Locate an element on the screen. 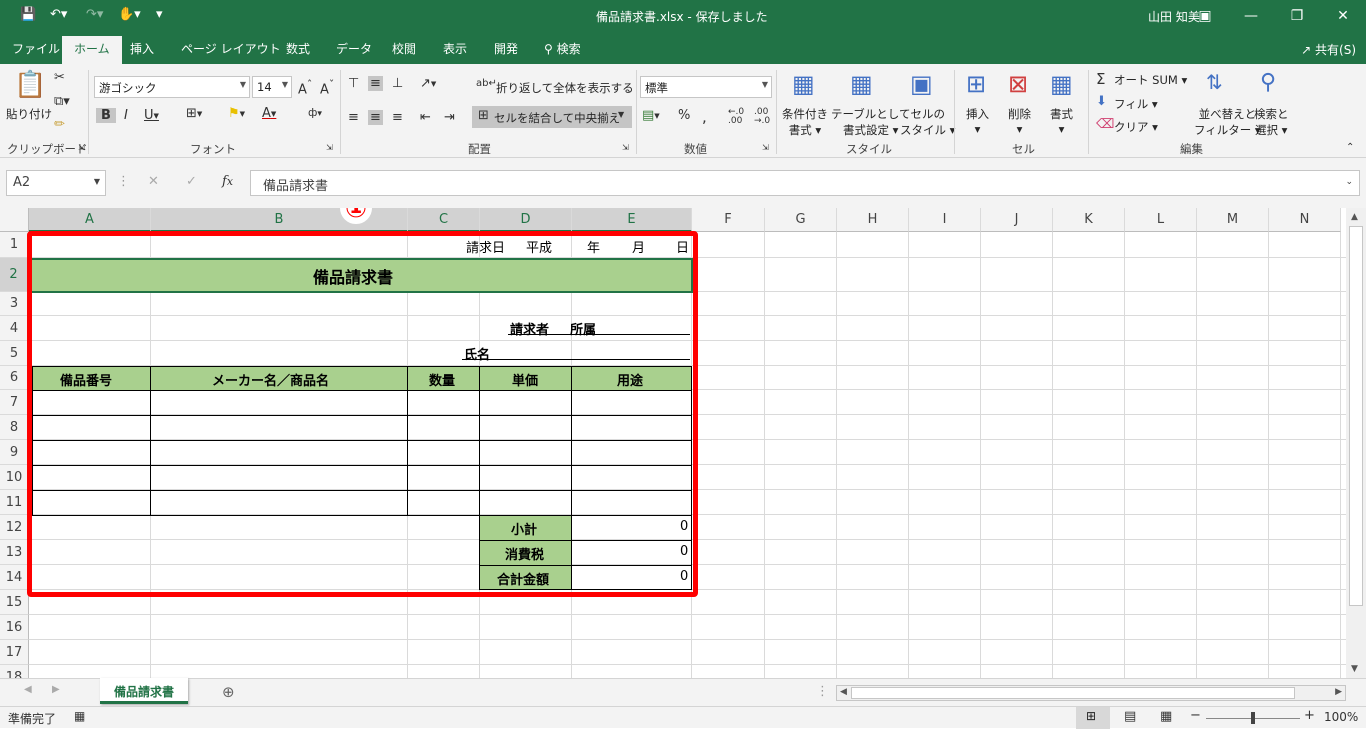 Image resolution: width=1366 pixels, height=729 pixels. redo-icon: ↷▾ is located at coordinates (94, 14).